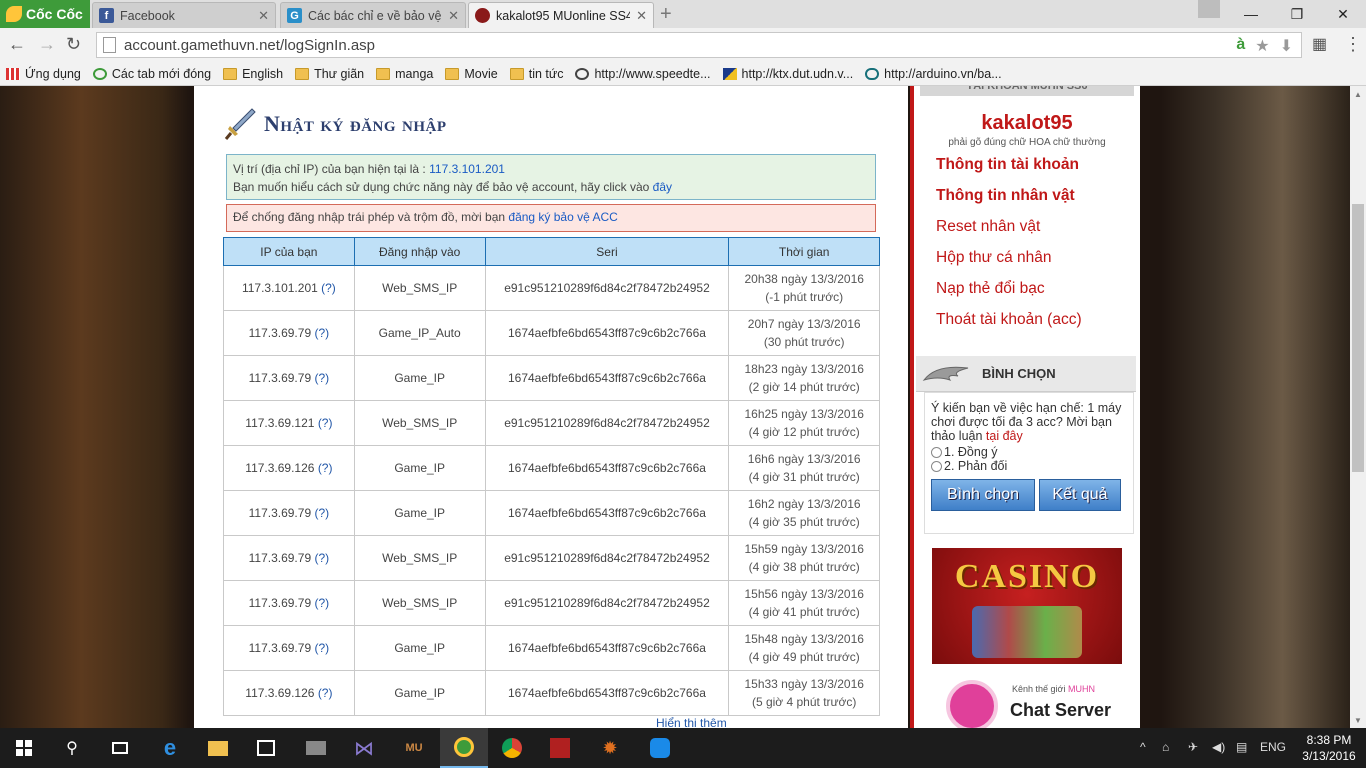  Describe the element at coordinates (404, 74) in the screenshot. I see `bookmark-manga: manga` at that location.